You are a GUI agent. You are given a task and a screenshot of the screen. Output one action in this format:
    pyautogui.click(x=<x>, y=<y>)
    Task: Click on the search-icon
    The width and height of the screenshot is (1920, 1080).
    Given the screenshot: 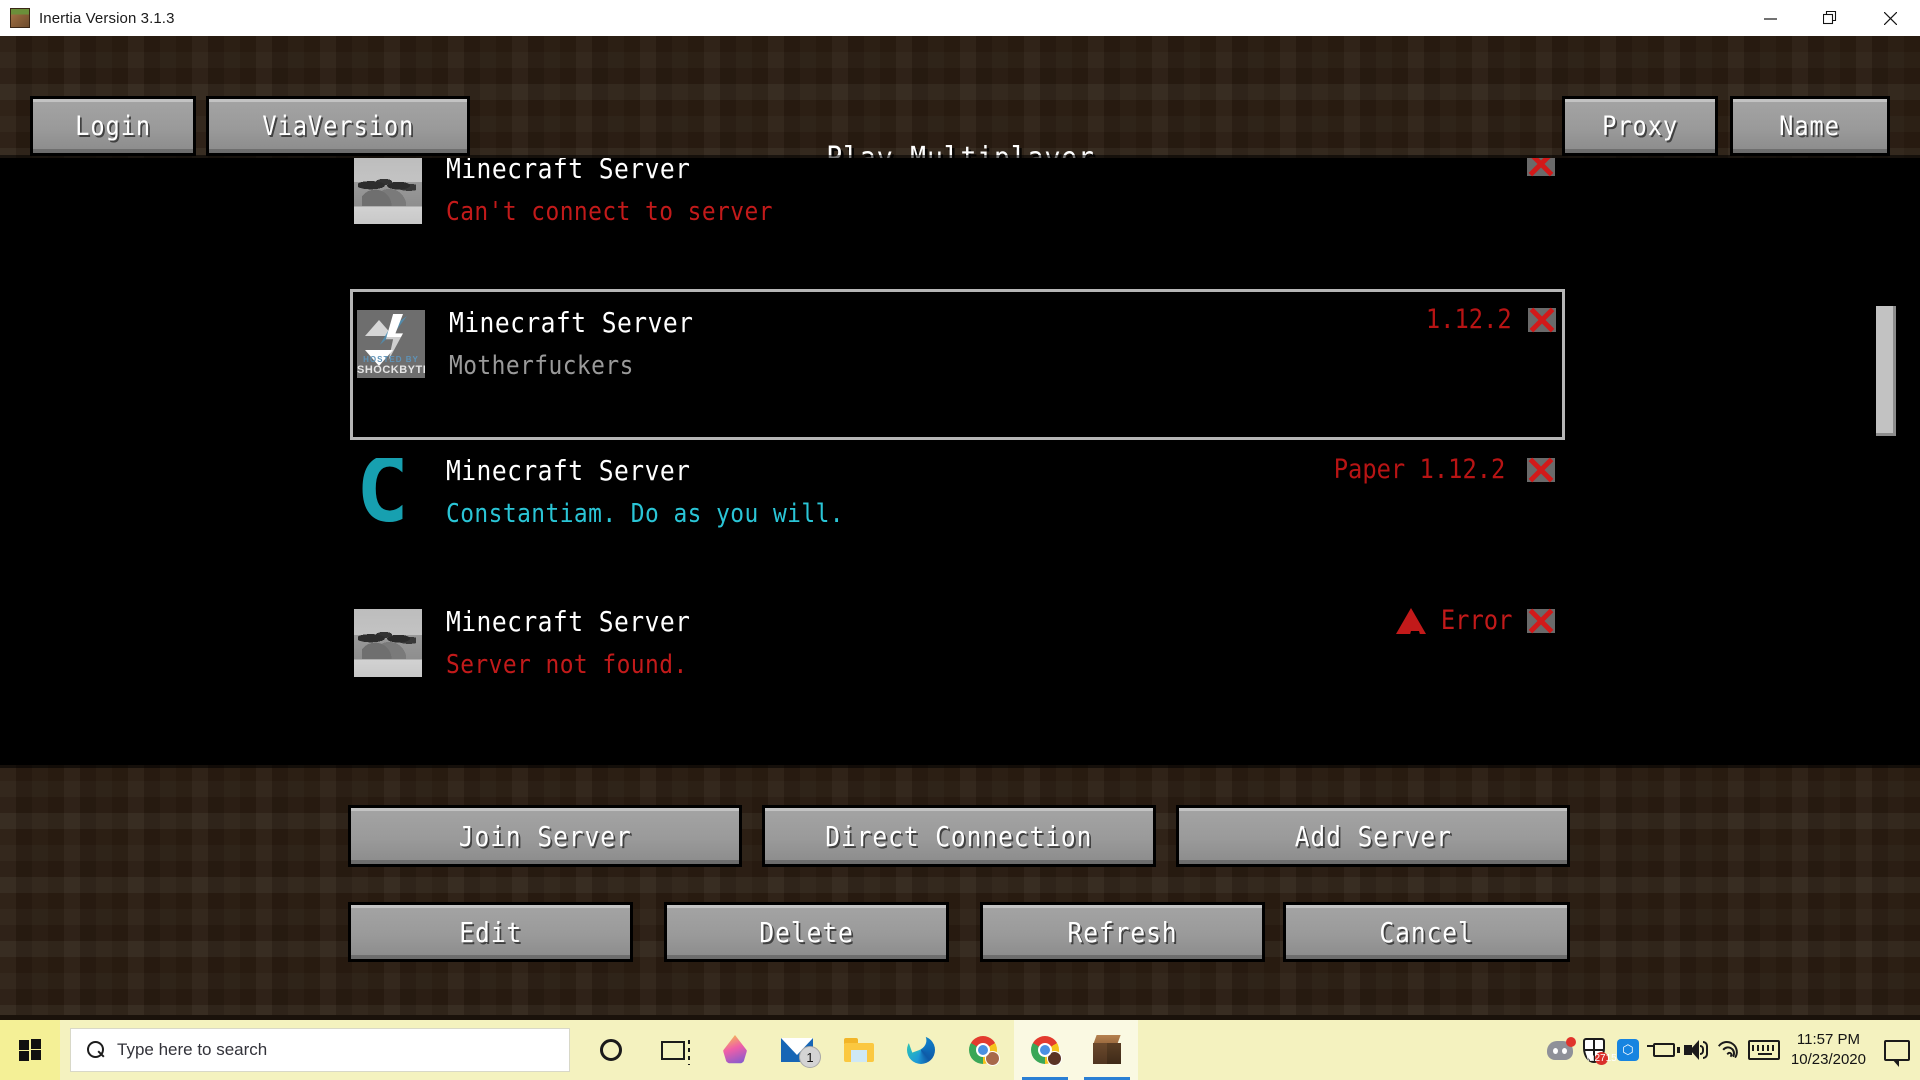 What is the action you would take?
    pyautogui.click(x=96, y=1050)
    